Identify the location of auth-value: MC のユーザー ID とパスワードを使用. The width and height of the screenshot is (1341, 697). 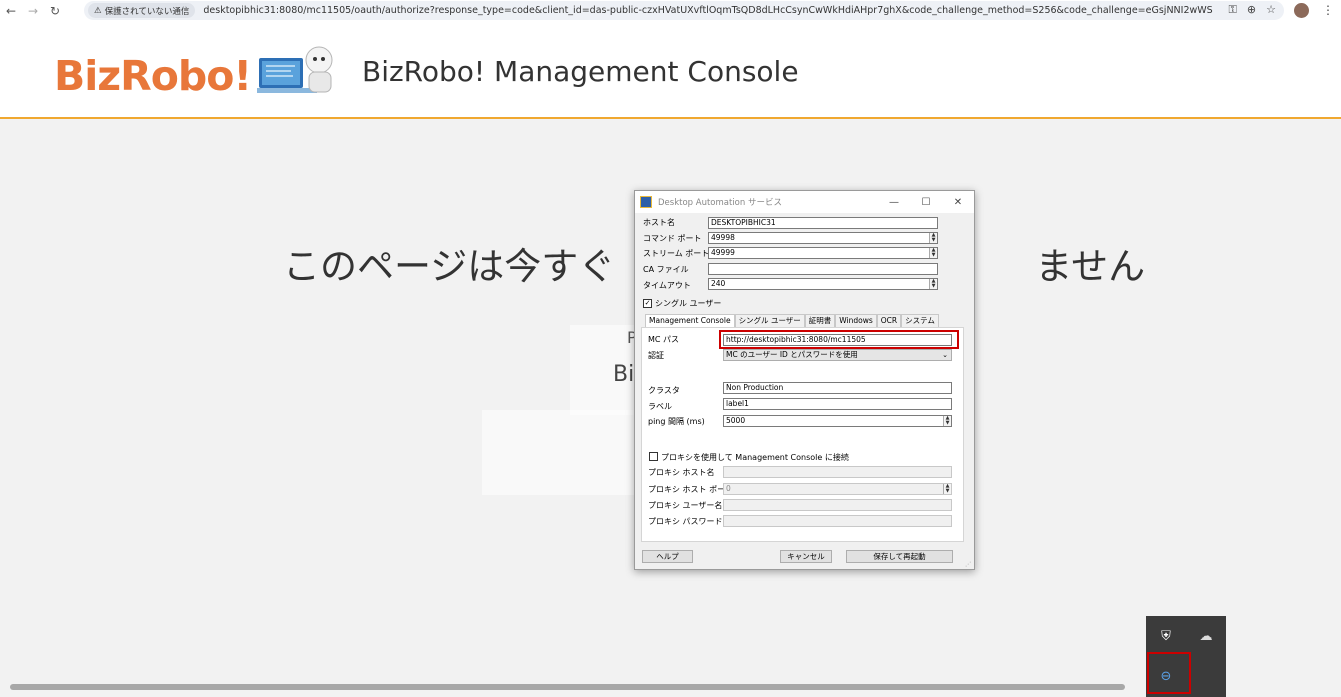
(792, 354).